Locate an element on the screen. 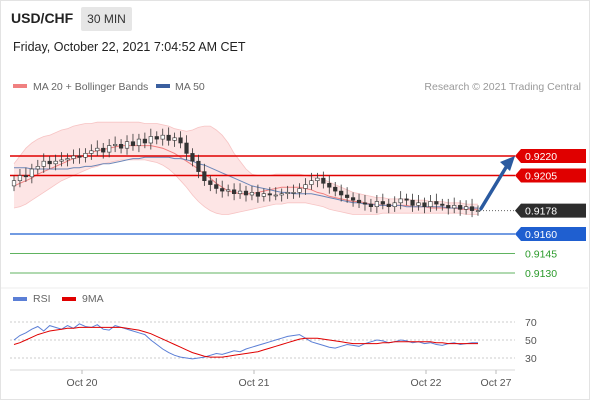  rsi-axis-label-70: 70 is located at coordinates (531, 323).